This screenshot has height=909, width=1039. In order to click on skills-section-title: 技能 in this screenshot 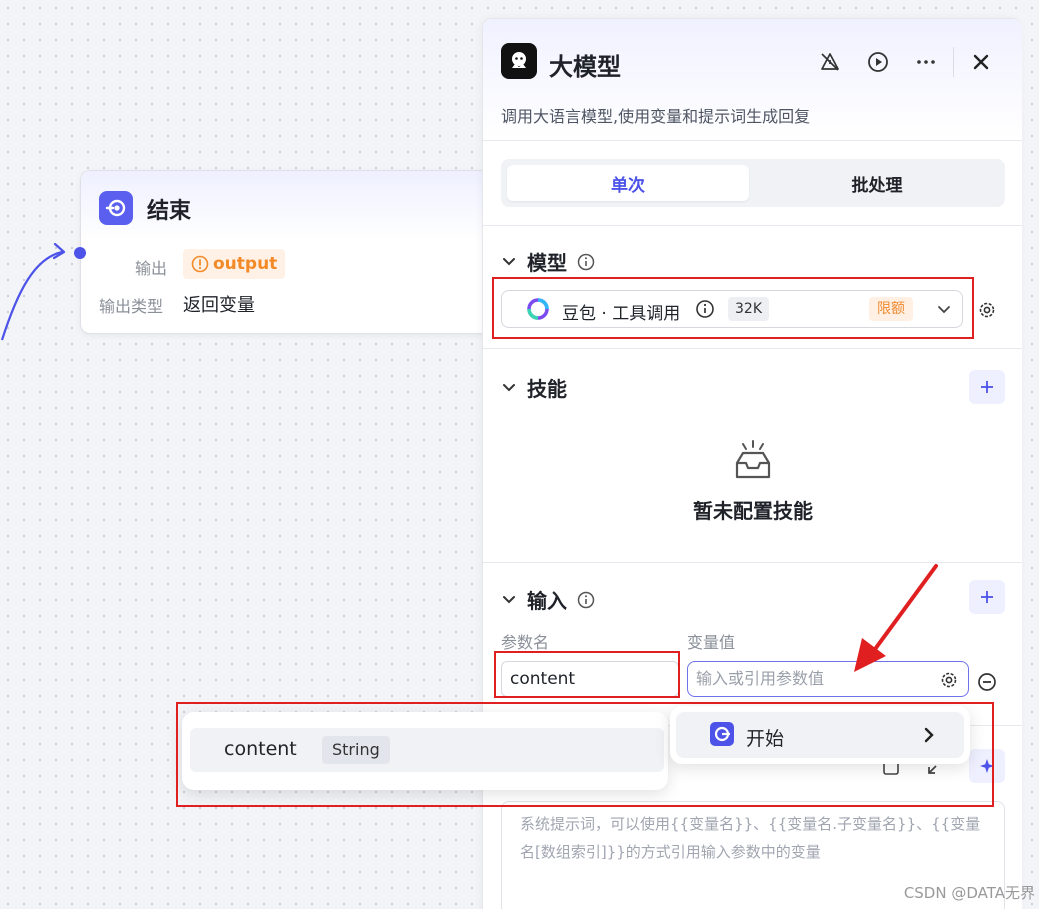, I will do `click(547, 389)`.